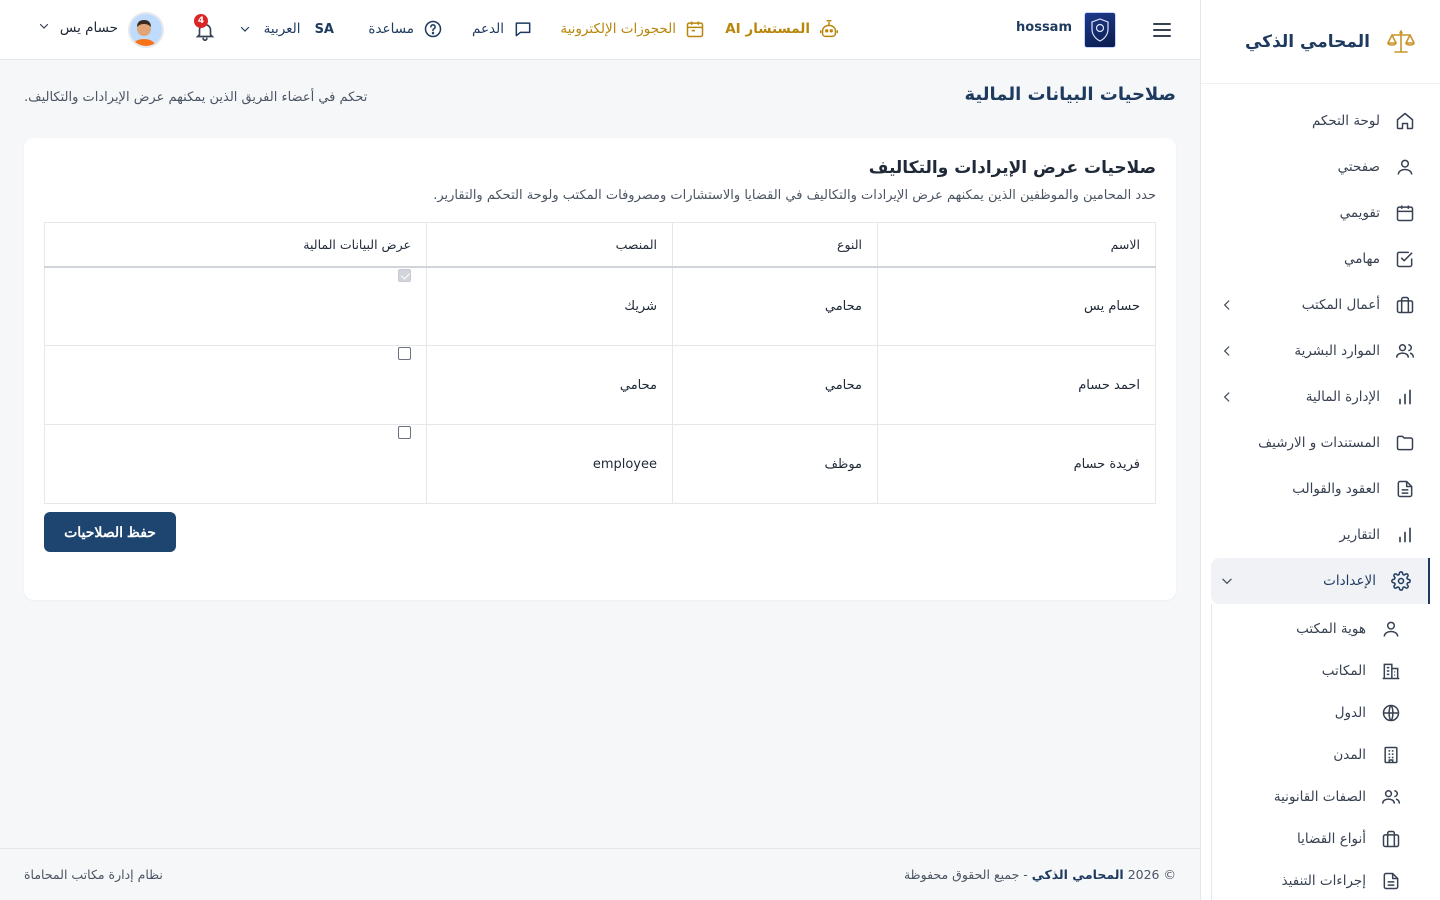 Image resolution: width=1440 pixels, height=900 pixels. I want to click on table-row: حسام يس محامي شريك, so click(600, 306).